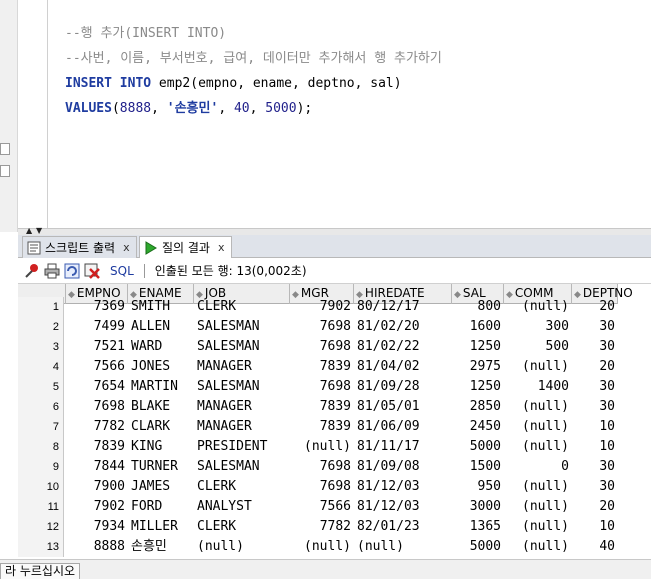 The width and height of the screenshot is (651, 579). Describe the element at coordinates (242, 507) in the screenshot. I see `table-cell-job: ANALYST` at that location.